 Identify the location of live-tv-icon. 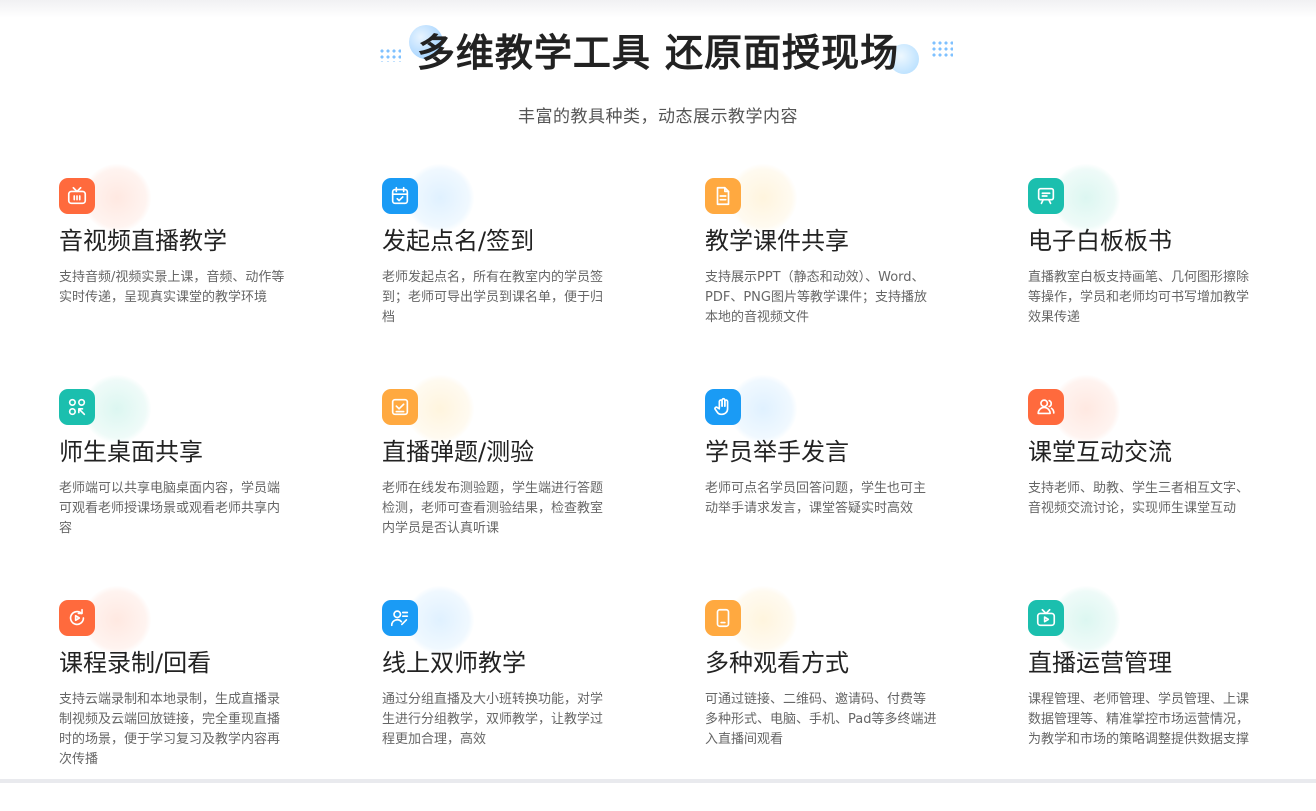
(1046, 618).